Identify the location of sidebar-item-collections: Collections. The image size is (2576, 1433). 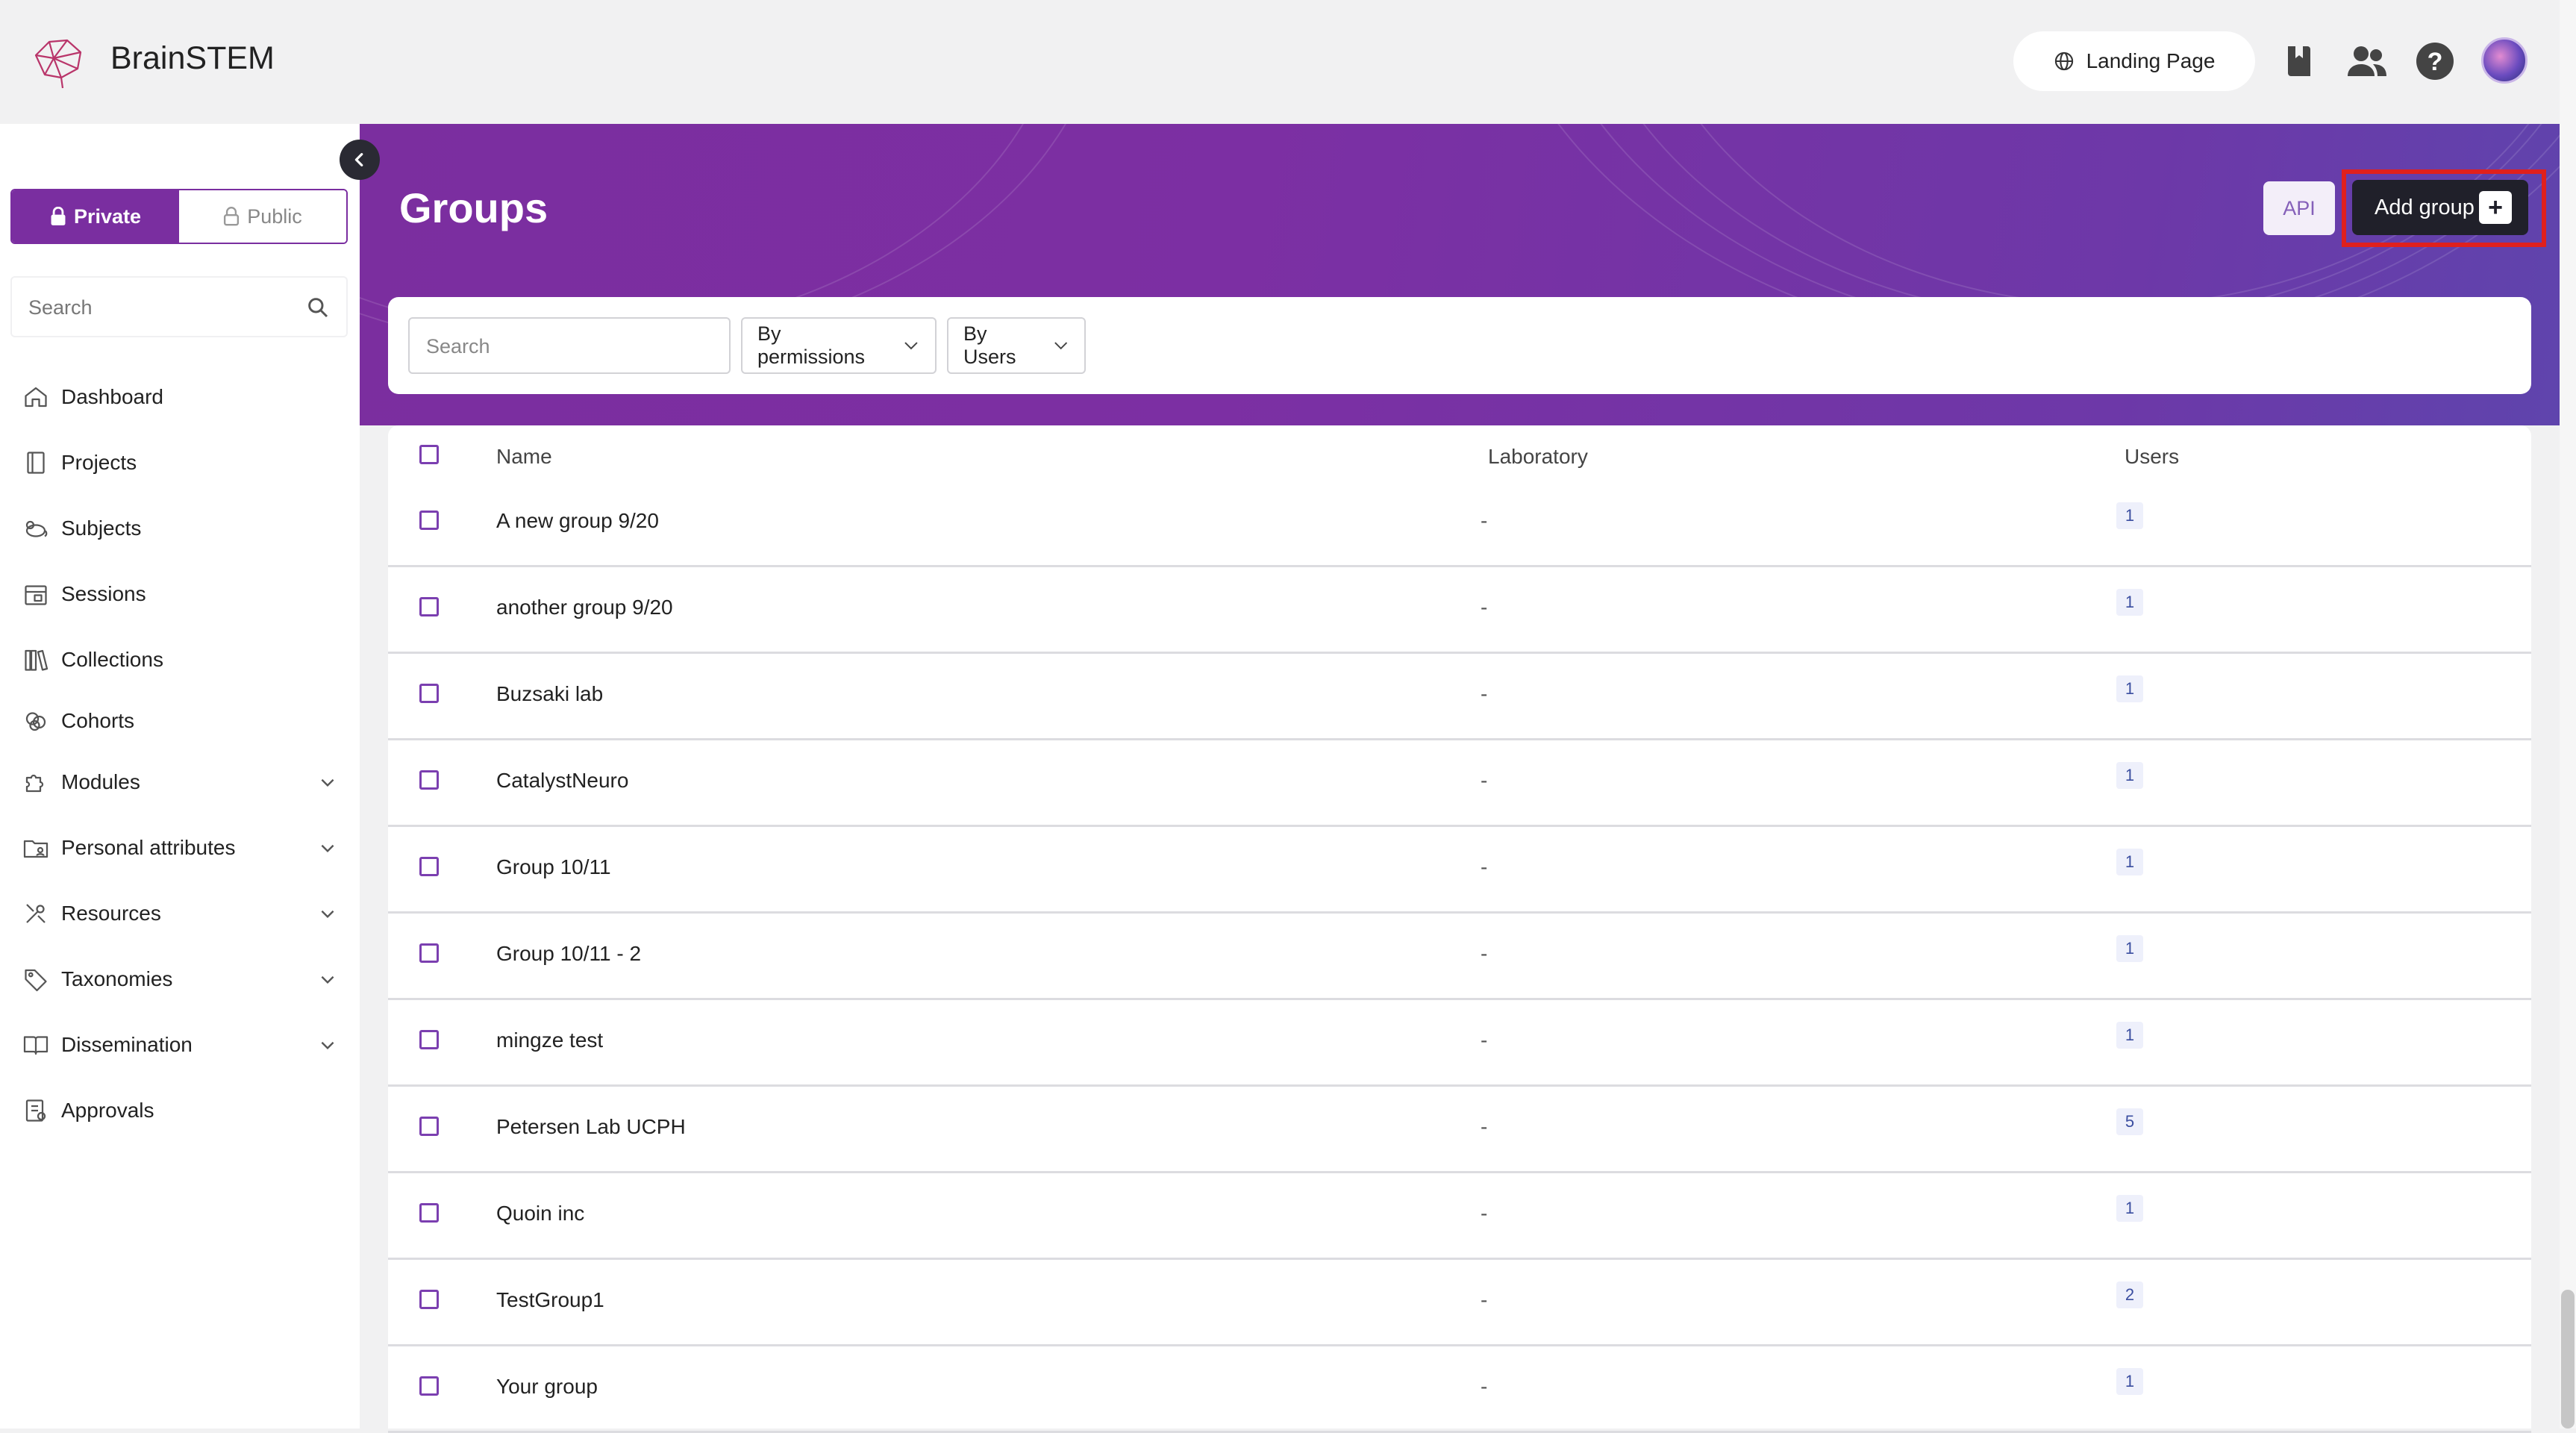
(181, 659).